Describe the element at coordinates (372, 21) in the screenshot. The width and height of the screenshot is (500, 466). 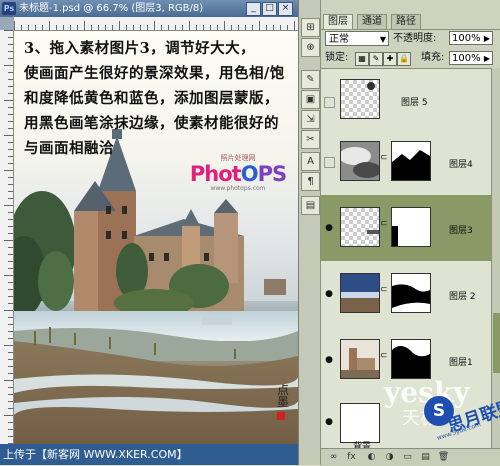
I see `tab-channels: 通道` at that location.